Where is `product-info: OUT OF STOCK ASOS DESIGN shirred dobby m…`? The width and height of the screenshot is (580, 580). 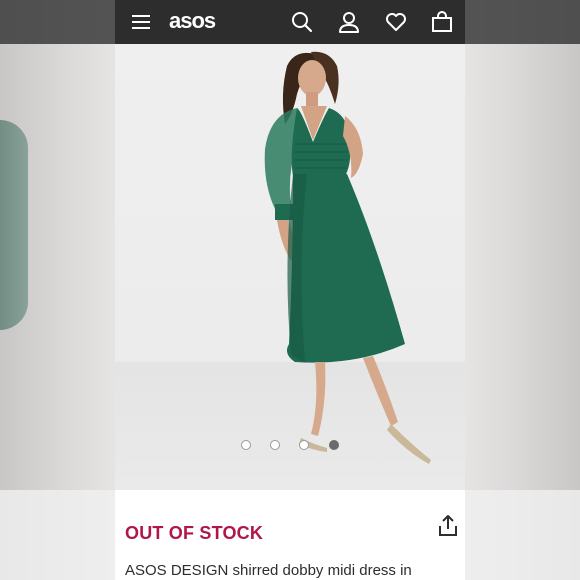 product-info: OUT OF STOCK ASOS DESIGN shirred dobby m… is located at coordinates (290, 535).